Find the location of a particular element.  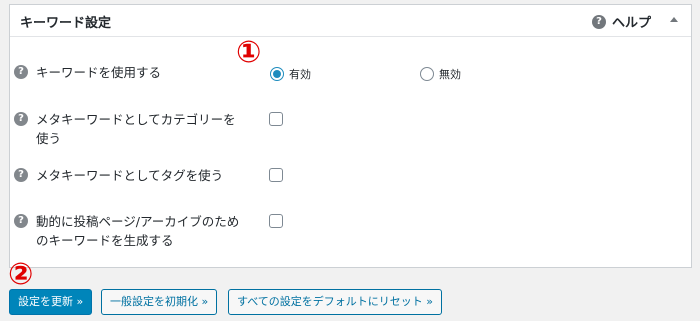

collapse-toggle-icon is located at coordinates (674, 19).